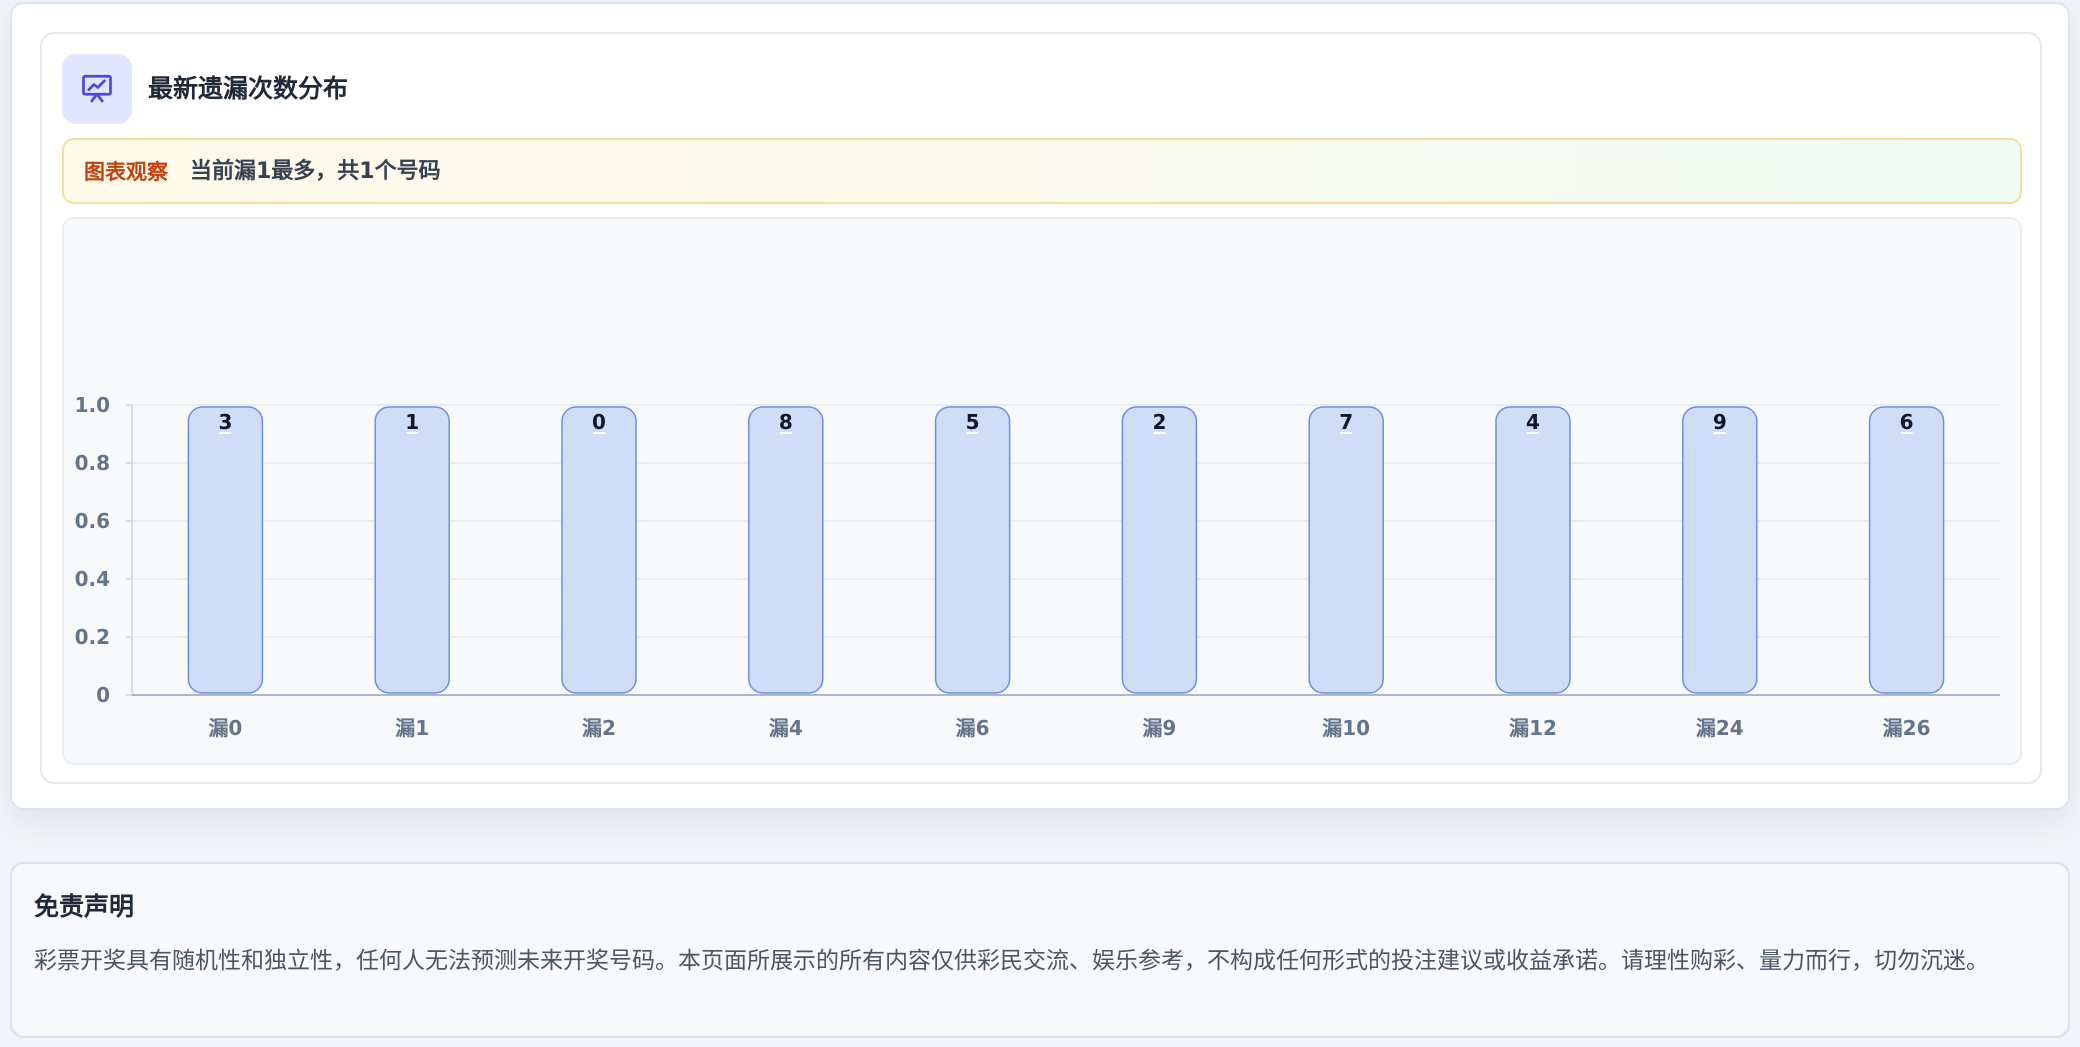  I want to click on insight-banner: 图表观察 当前漏1最多，共1个号码, so click(1042, 171).